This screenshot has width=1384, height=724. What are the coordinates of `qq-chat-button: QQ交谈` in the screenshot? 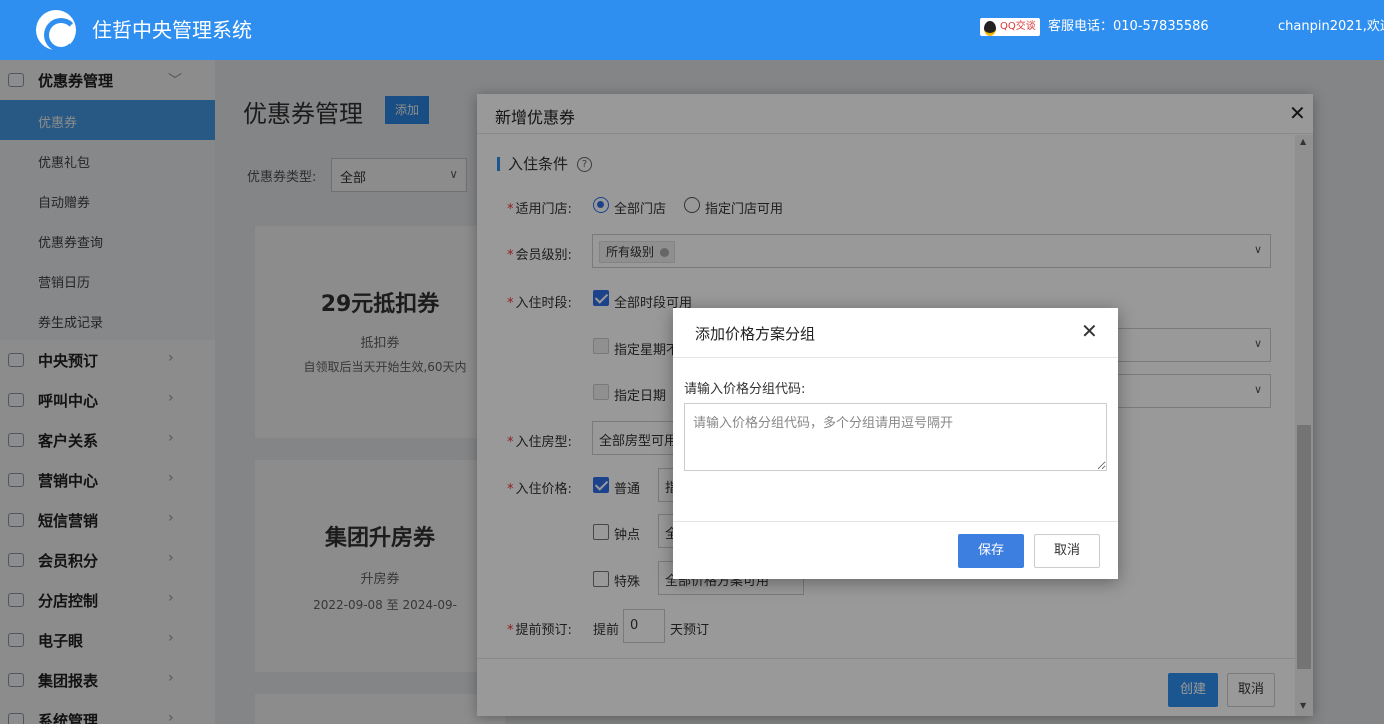 It's located at (1010, 27).